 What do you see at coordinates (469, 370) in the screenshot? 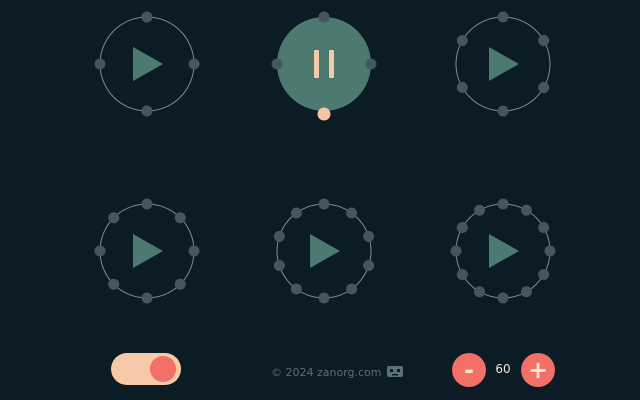
I see `tempo-decrease-button: -` at bounding box center [469, 370].